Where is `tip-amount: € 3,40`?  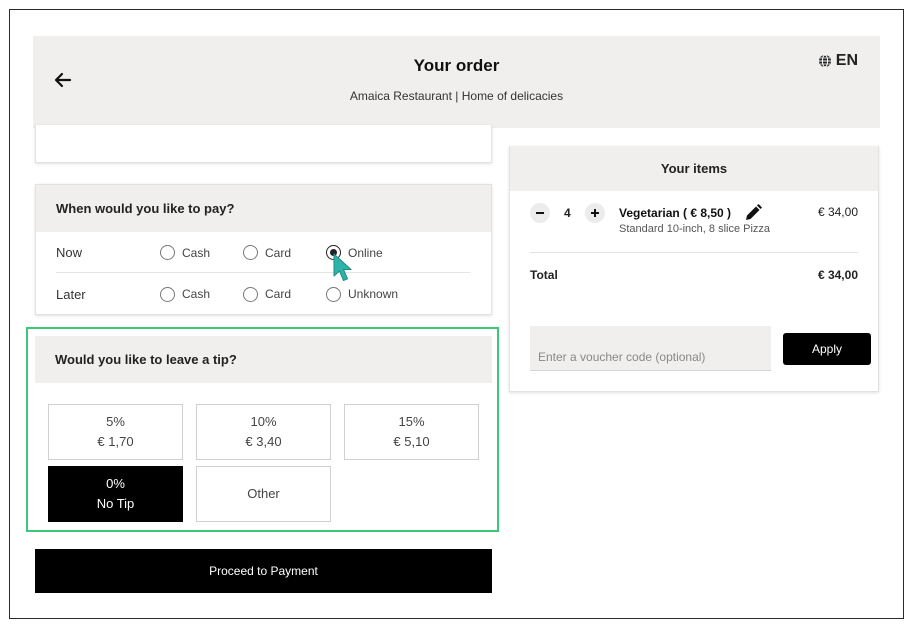
tip-amount: € 3,40 is located at coordinates (263, 441).